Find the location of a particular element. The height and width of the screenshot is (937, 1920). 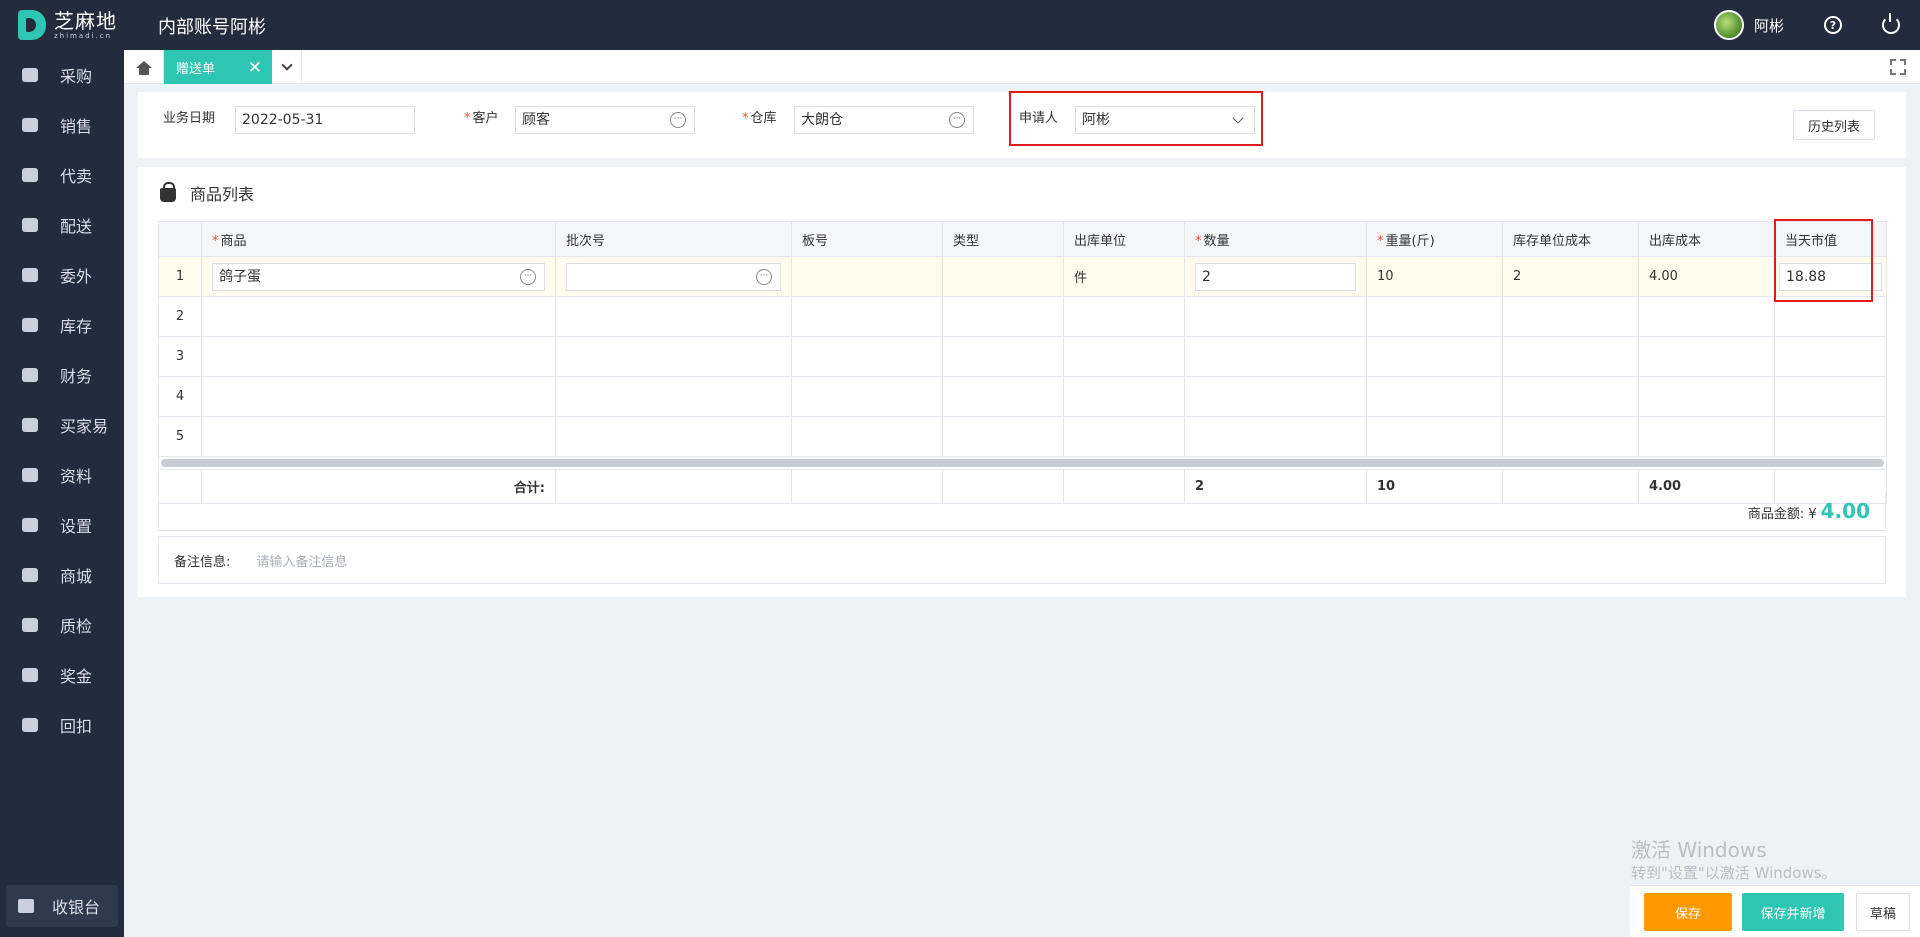

user-name: 阿彬 is located at coordinates (1769, 25).